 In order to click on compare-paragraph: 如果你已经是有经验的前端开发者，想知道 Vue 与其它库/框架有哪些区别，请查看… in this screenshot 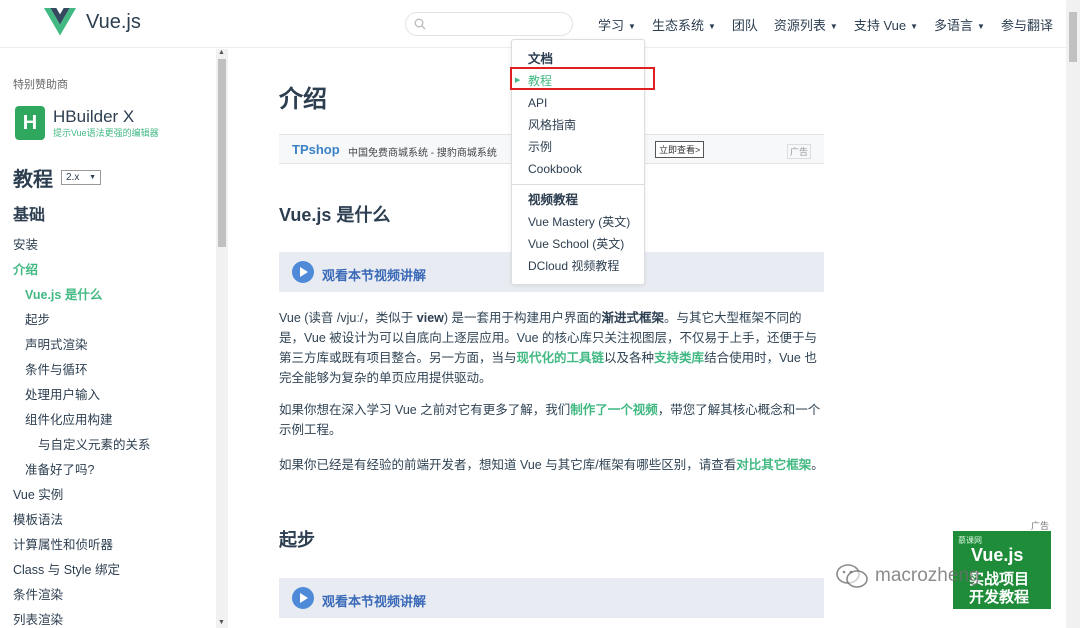, I will do `click(551, 465)`.